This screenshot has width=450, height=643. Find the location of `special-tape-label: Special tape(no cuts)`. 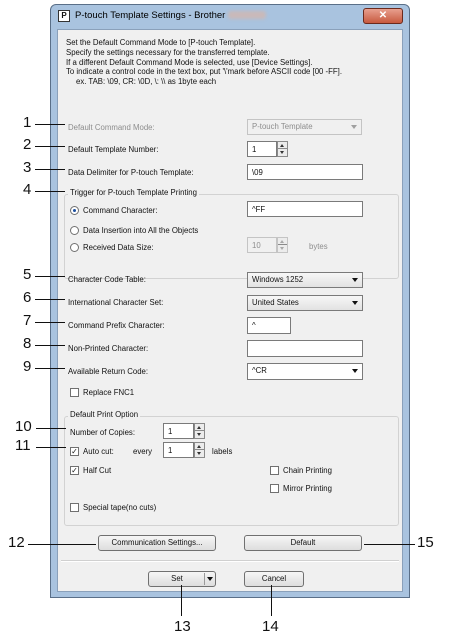

special-tape-label: Special tape(no cuts) is located at coordinates (120, 507).